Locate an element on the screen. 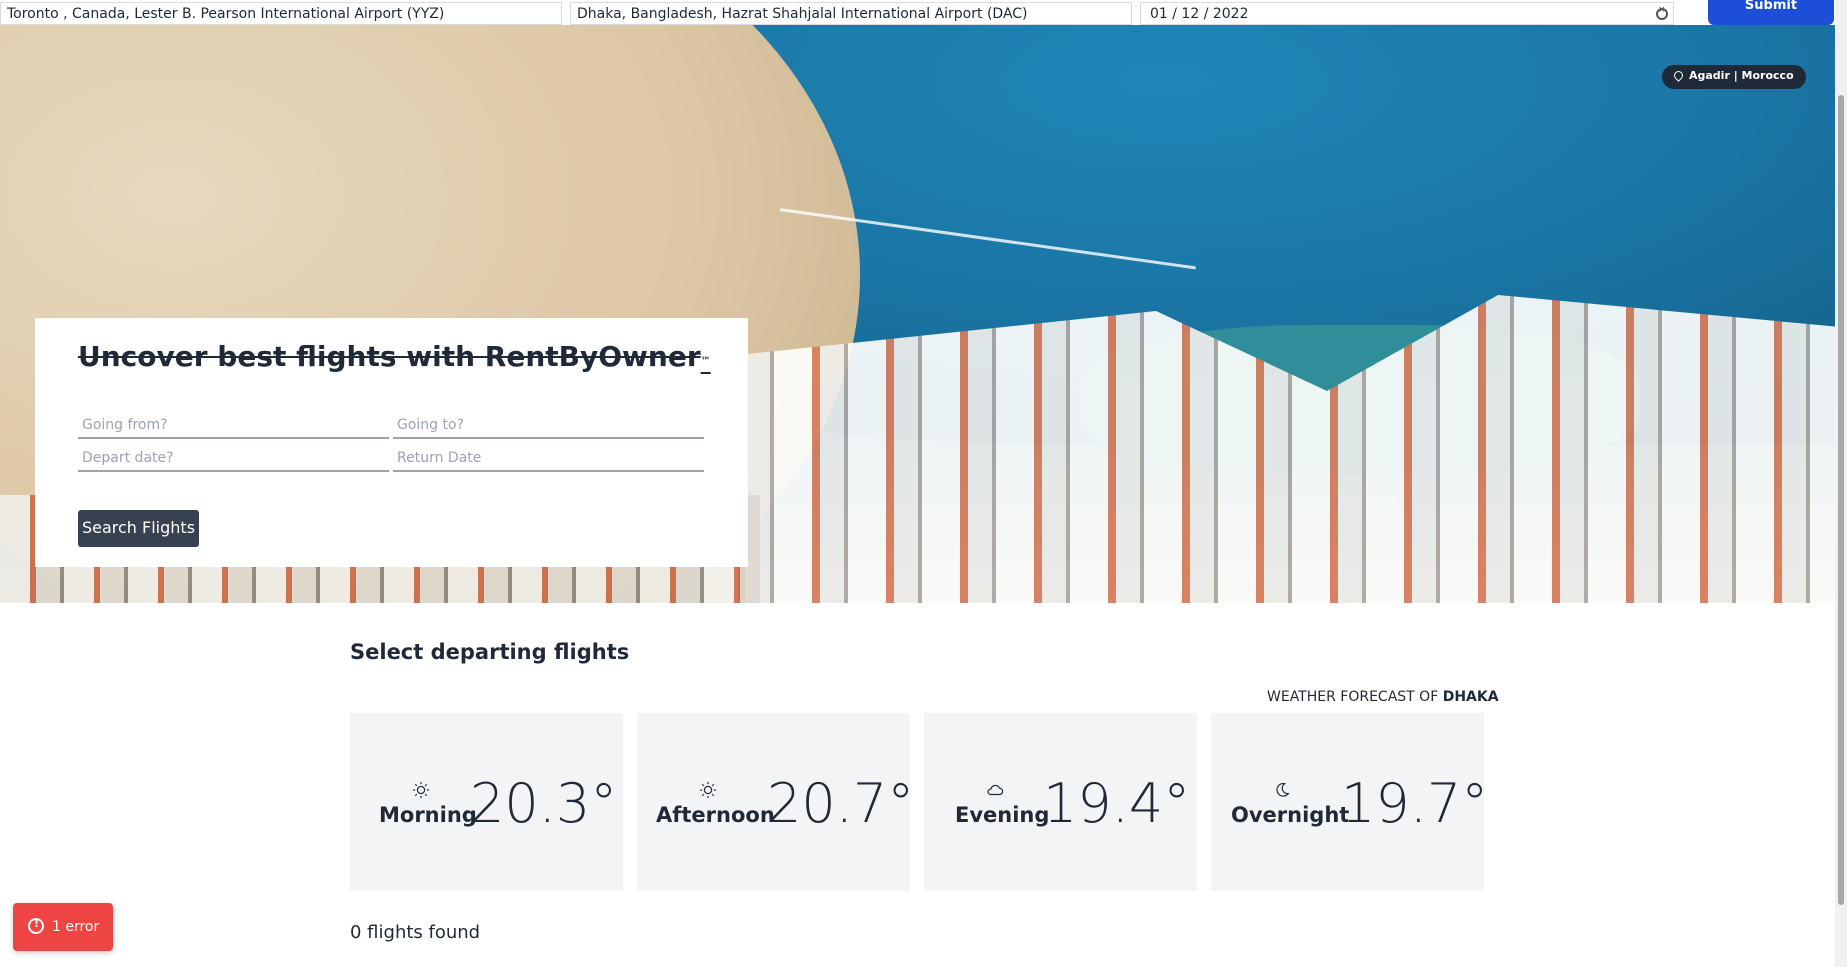 Image resolution: width=1847 pixels, height=967 pixels. going-to-field: Going to? is located at coordinates (548, 425).